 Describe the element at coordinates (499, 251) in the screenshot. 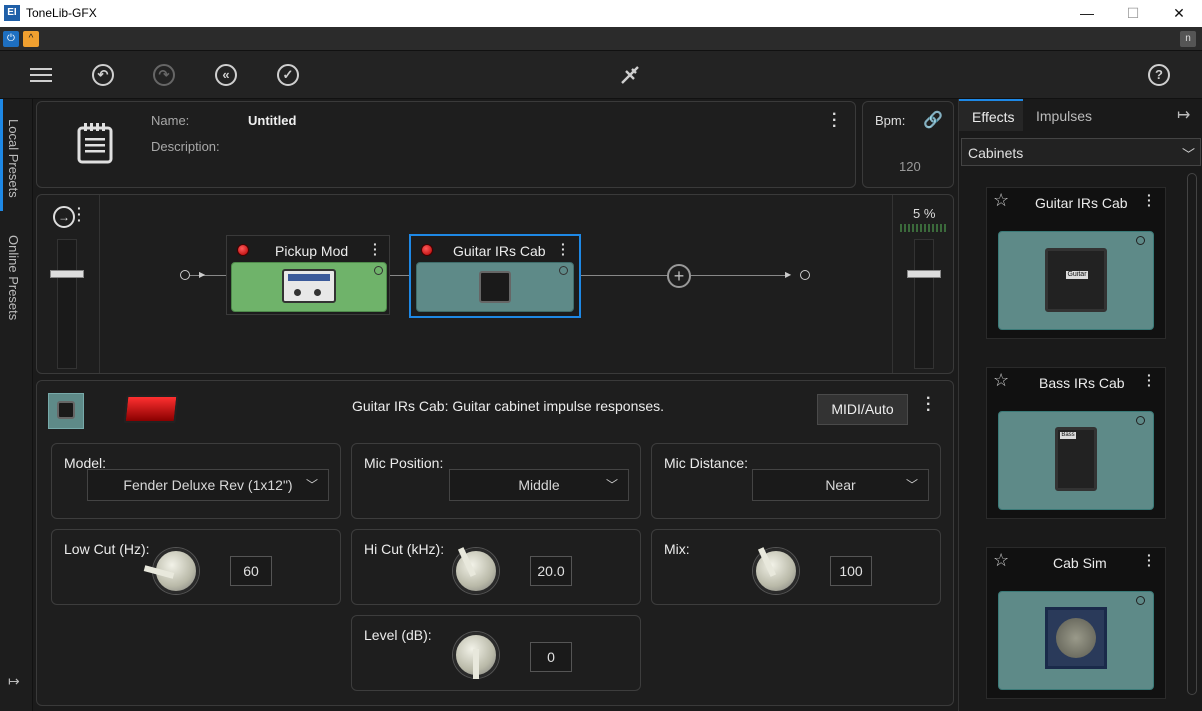

I see `fx-block-title: Guitar IRs Cab` at that location.